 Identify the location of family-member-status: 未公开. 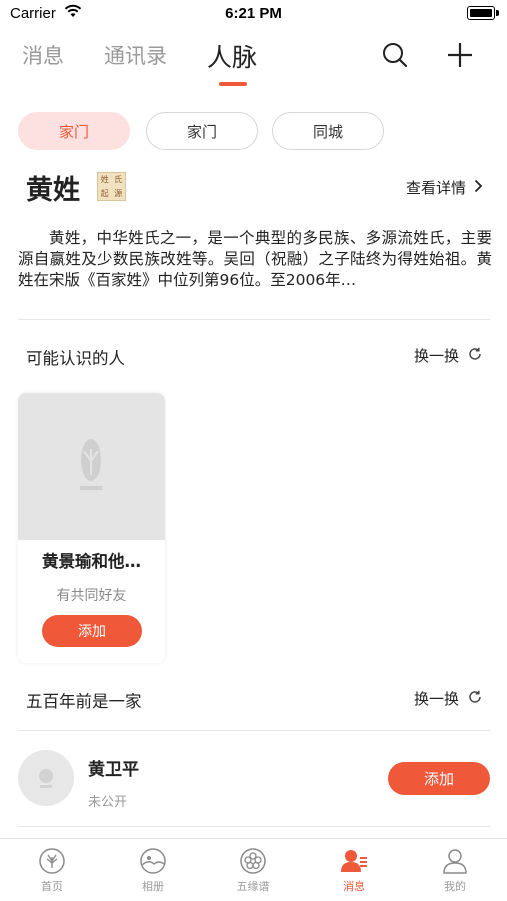
(108, 802).